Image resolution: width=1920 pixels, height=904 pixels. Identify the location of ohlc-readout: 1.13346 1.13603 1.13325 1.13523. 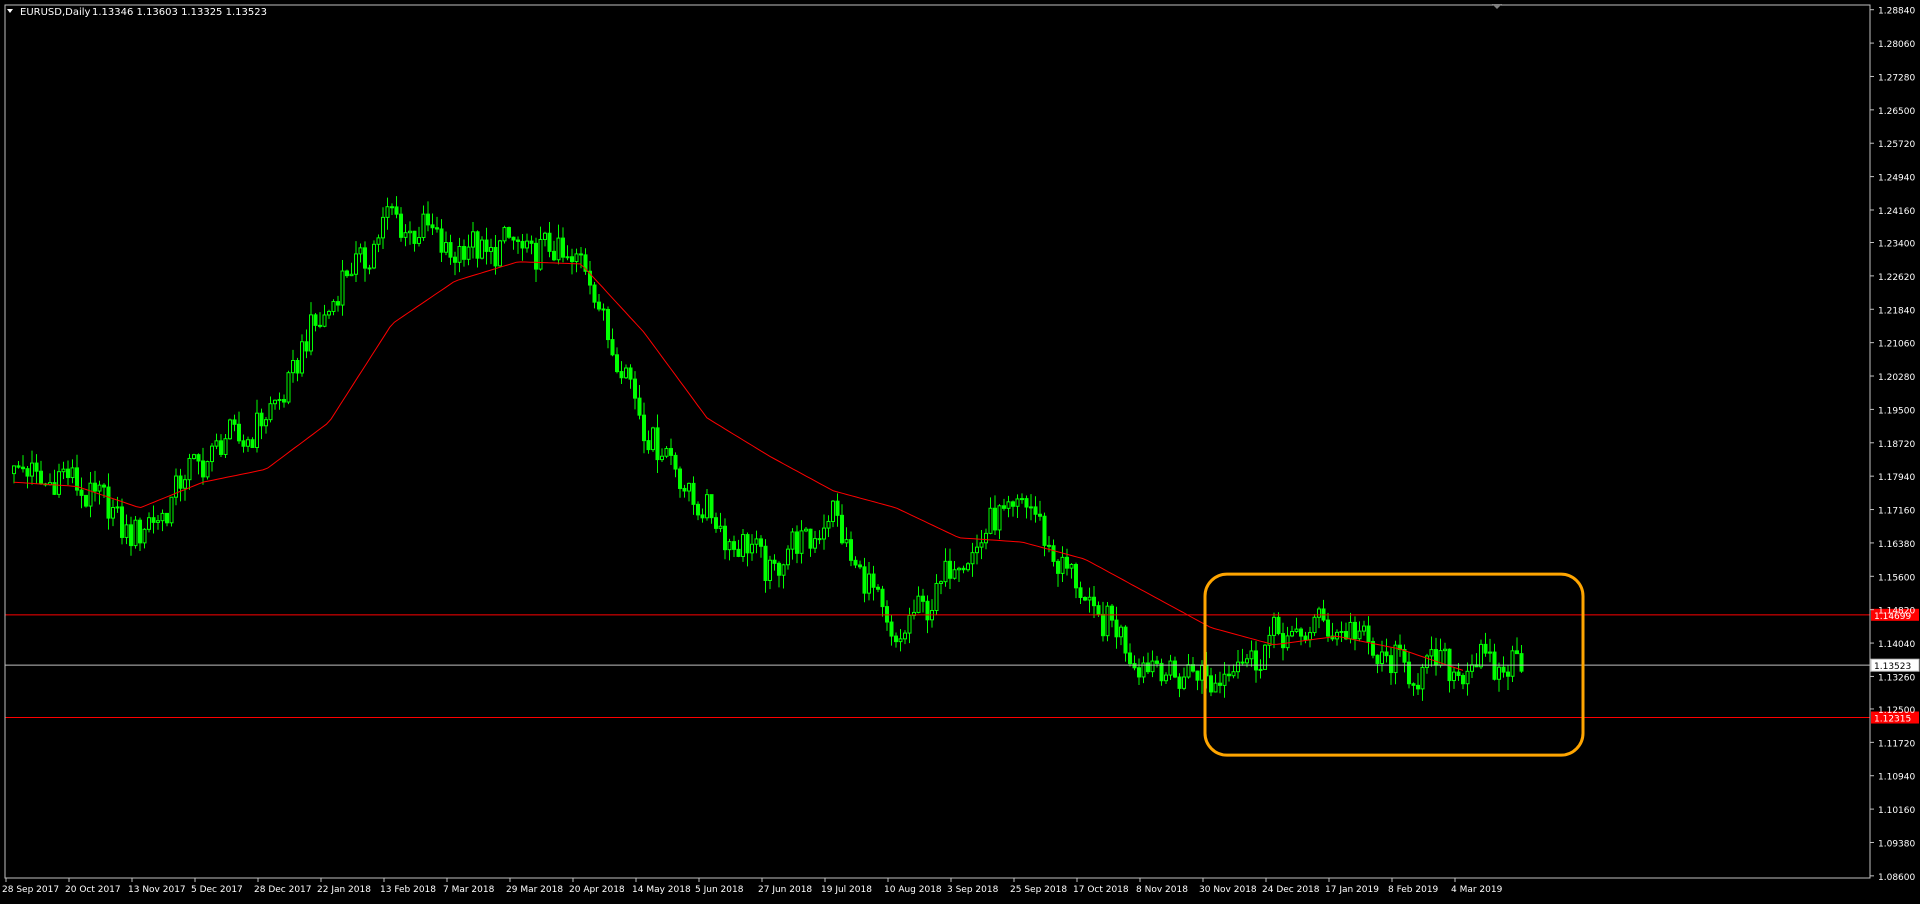
(179, 12).